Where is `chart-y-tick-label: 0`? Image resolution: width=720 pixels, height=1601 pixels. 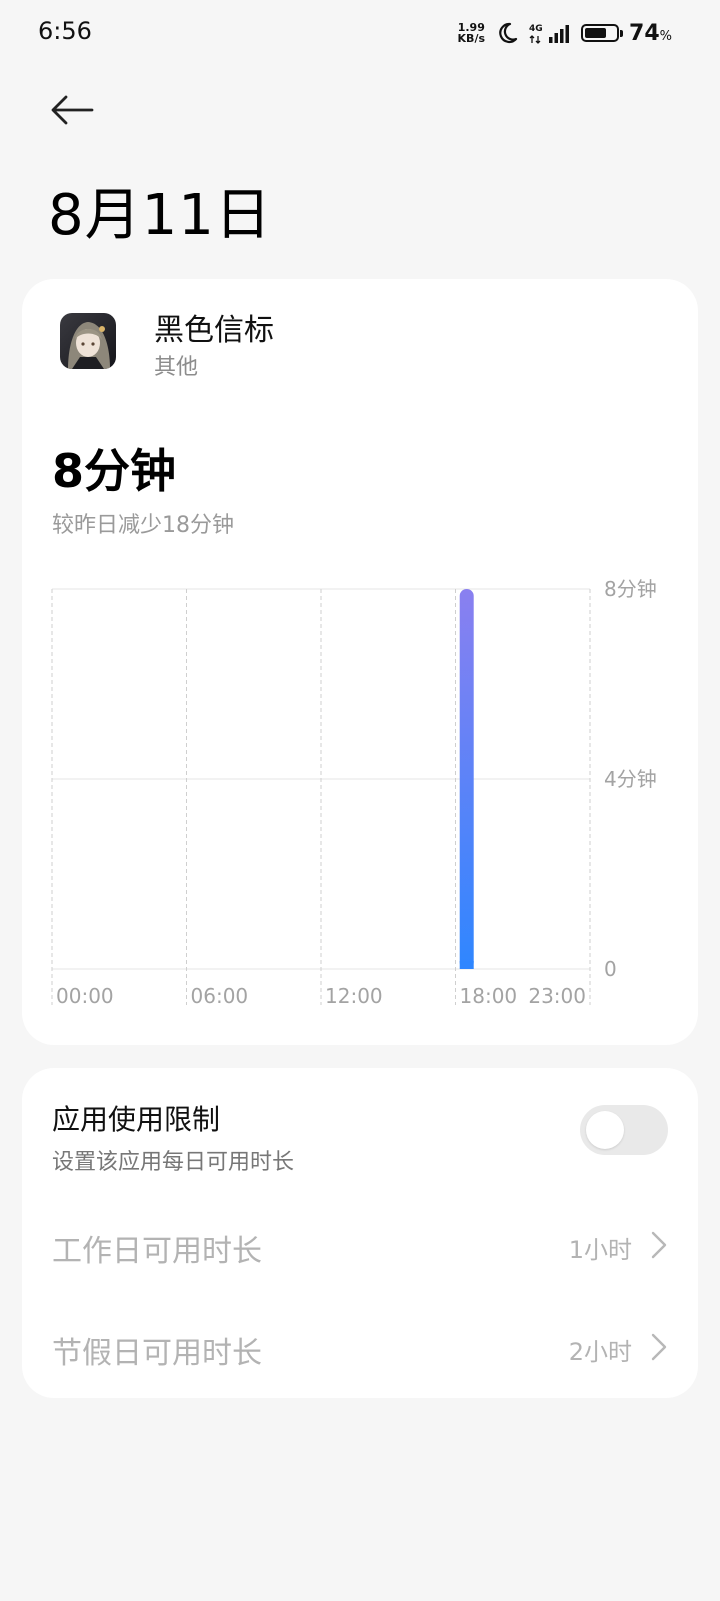
chart-y-tick-label: 0 is located at coordinates (610, 969).